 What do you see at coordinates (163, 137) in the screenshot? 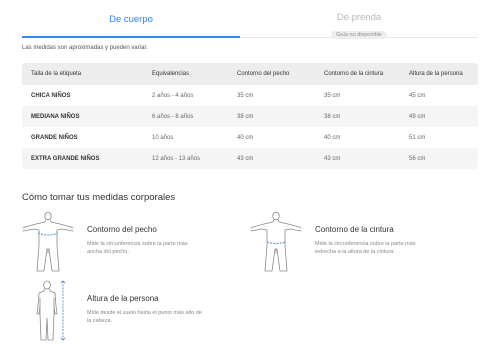
I see `age-equivalence-cell: 10 años` at bounding box center [163, 137].